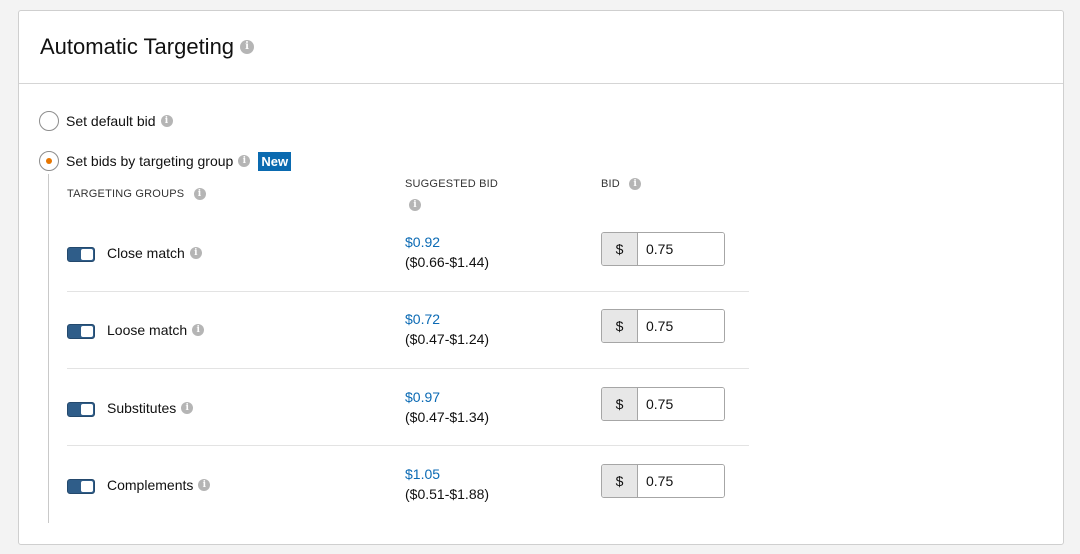 This screenshot has height=554, width=1080. What do you see at coordinates (48, 348) in the screenshot?
I see `group-indent-line` at bounding box center [48, 348].